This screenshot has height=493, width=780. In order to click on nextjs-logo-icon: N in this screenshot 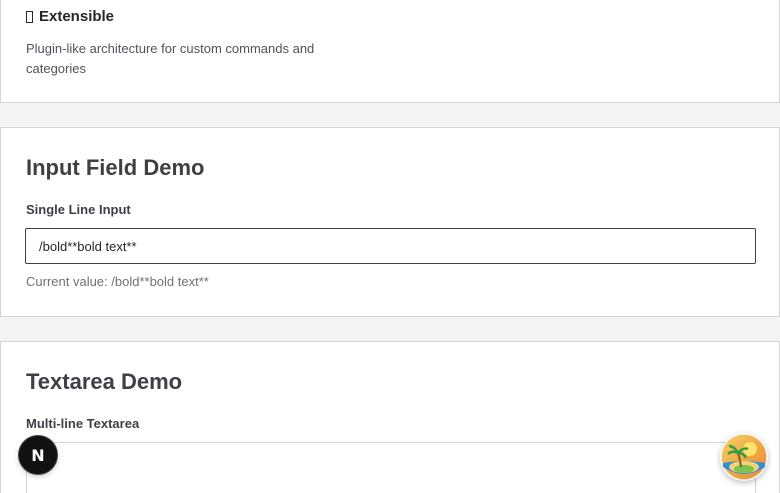, I will do `click(38, 455)`.